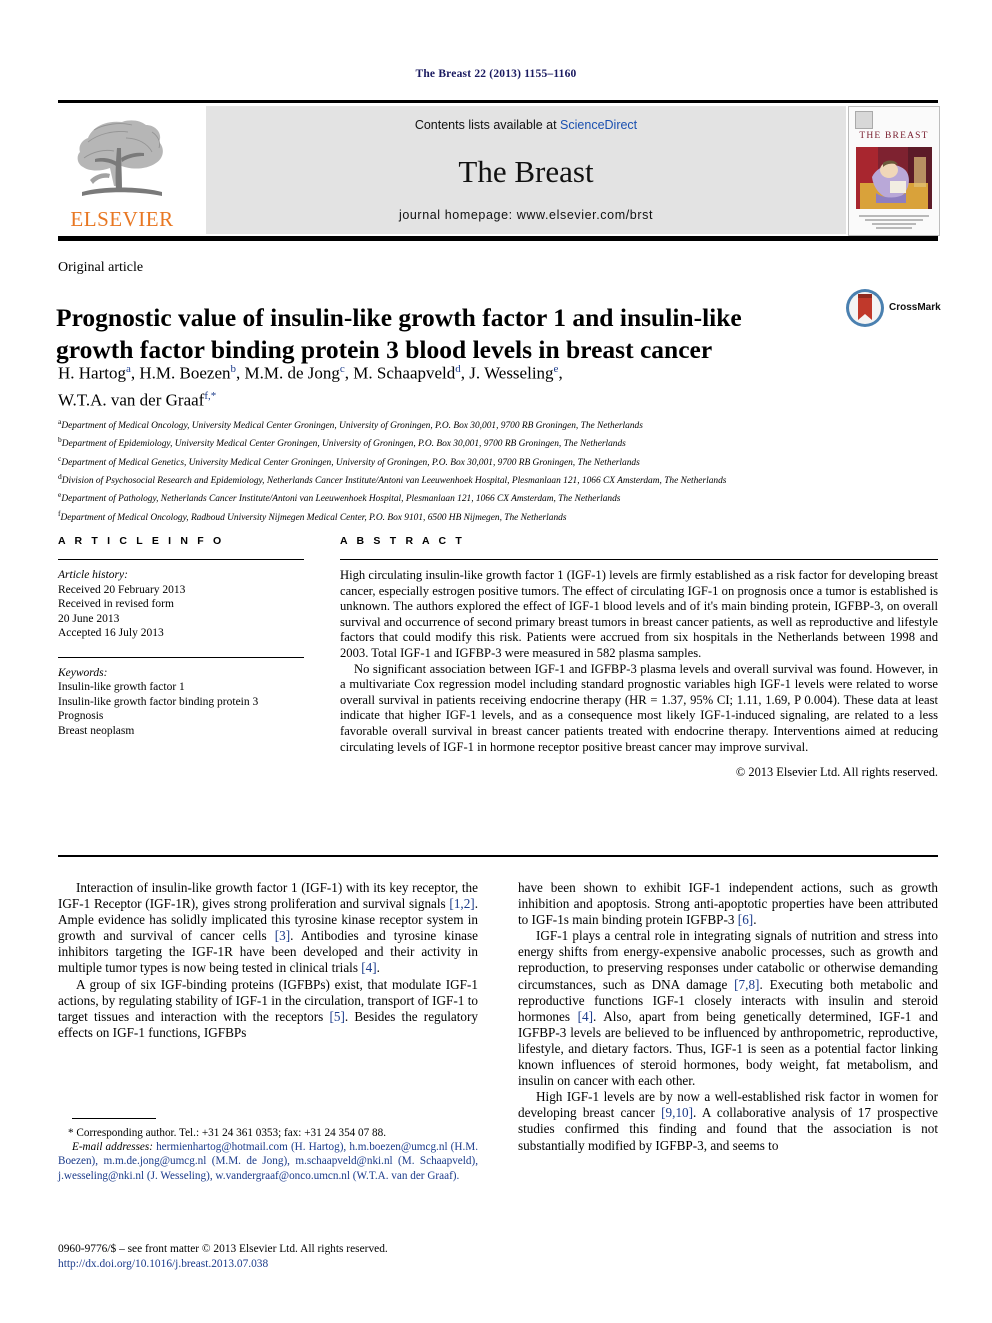 The width and height of the screenshot is (992, 1323). I want to click on elsevier-tree-icon, so click(120, 158).